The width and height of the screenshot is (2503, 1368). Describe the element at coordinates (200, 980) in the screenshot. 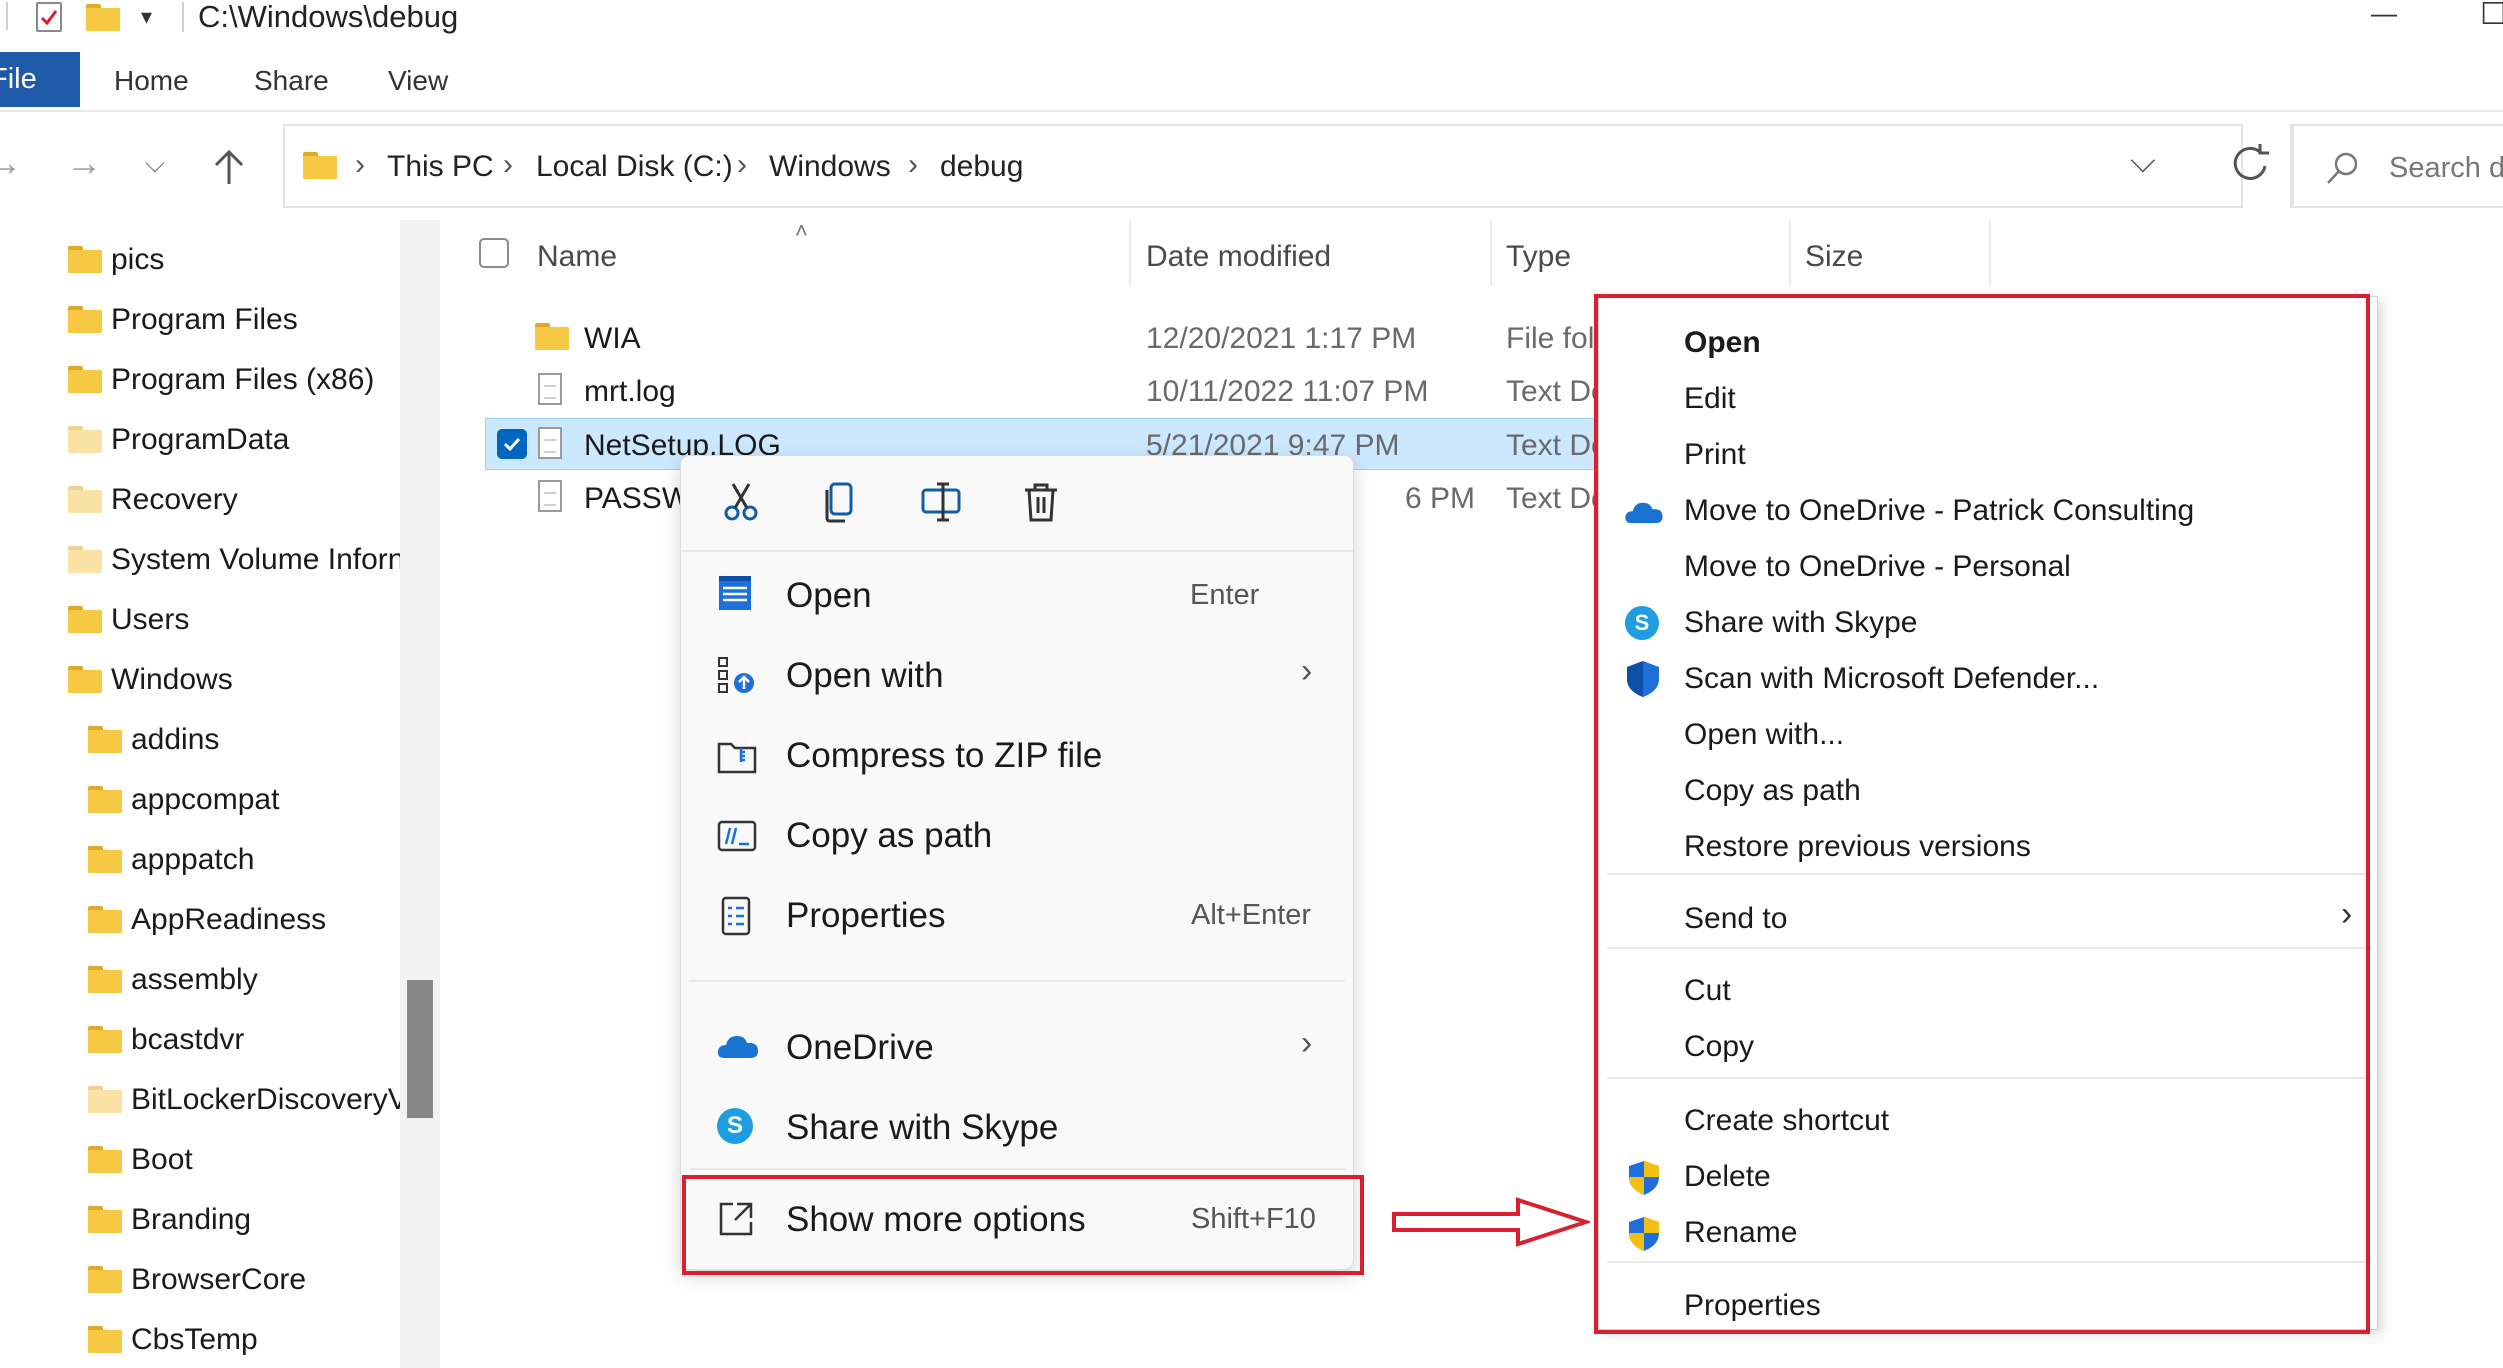

I see `tree-item: assembly` at that location.